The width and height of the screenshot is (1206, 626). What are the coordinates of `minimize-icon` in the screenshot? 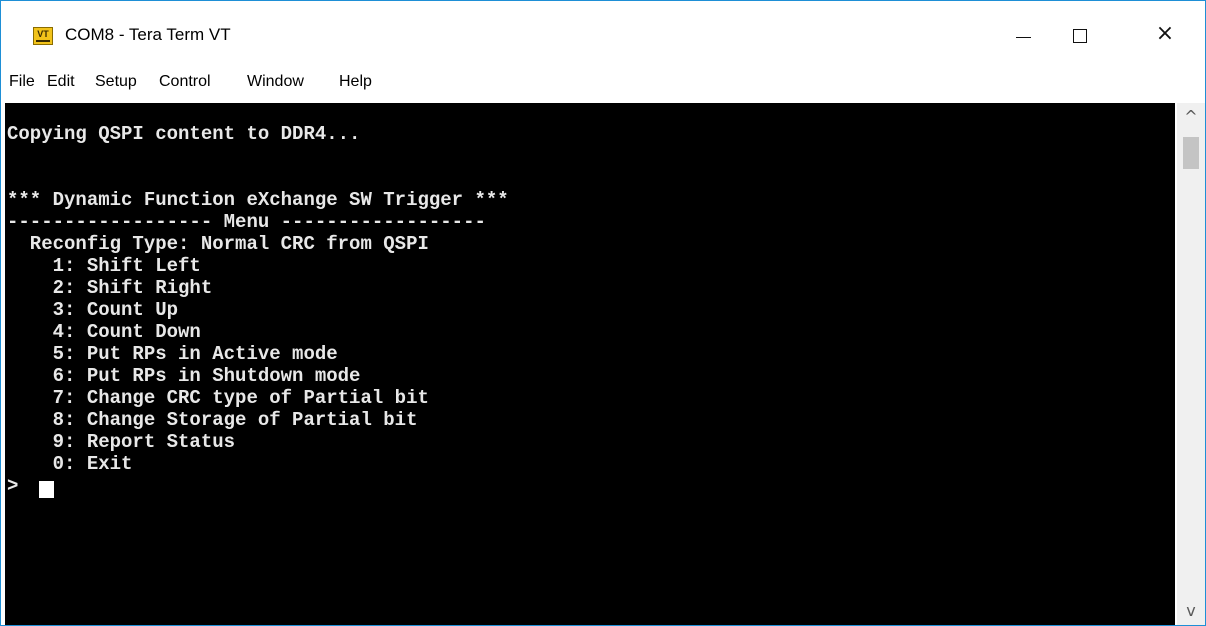 It's located at (1023, 37).